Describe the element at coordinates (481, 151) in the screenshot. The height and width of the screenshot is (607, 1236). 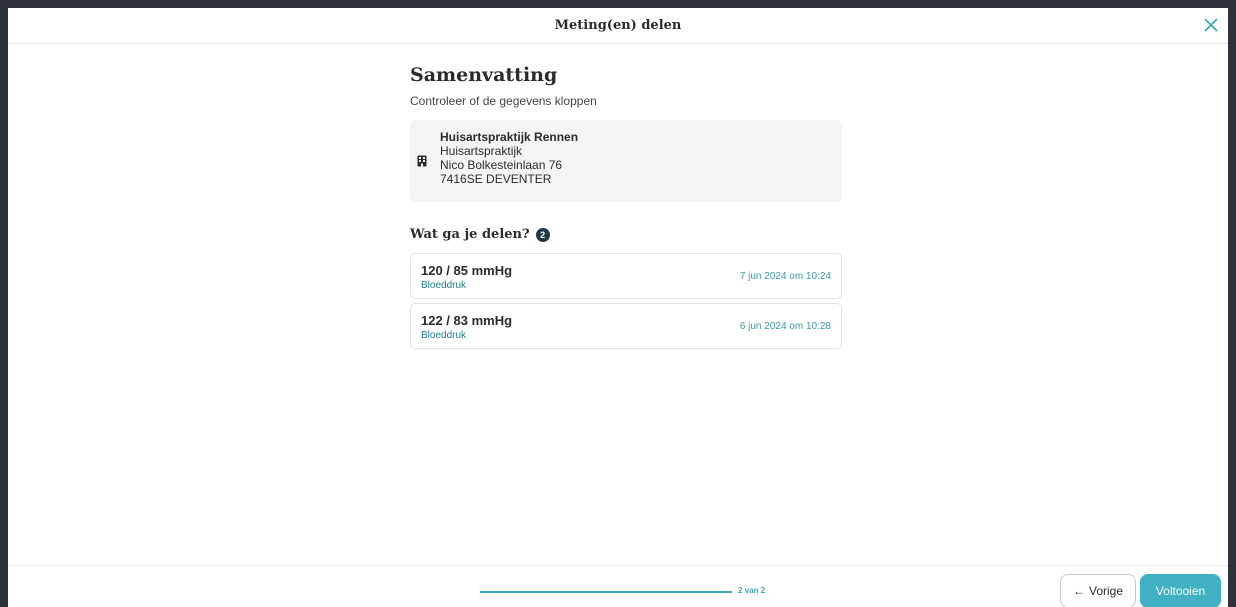
I see `practice-type: Huisartspraktijk` at that location.